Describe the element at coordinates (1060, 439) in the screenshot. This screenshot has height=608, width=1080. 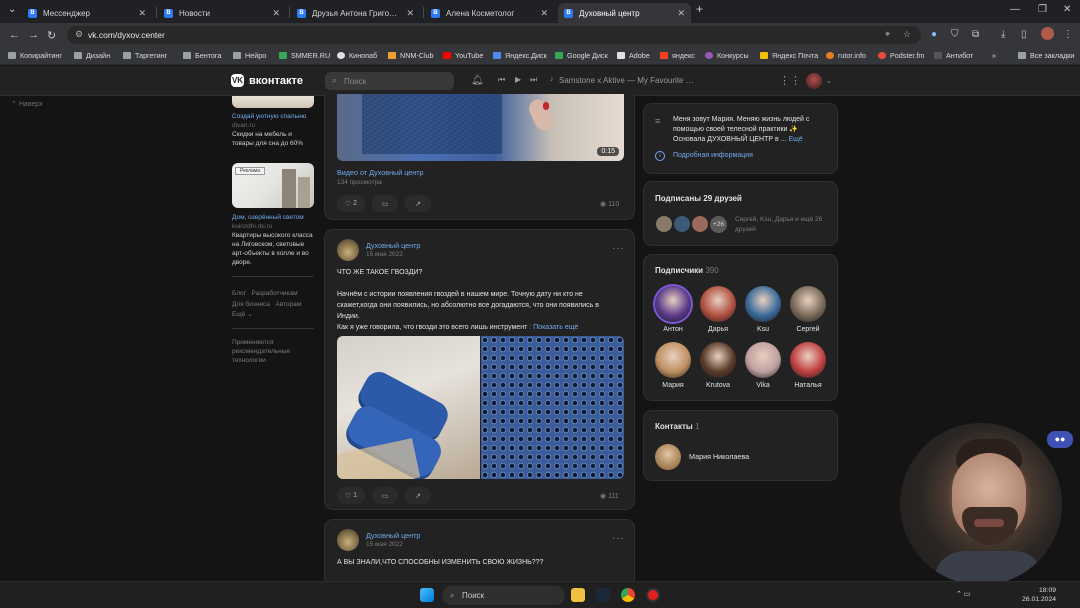
I see `discord-overlay-icon: ●●` at that location.